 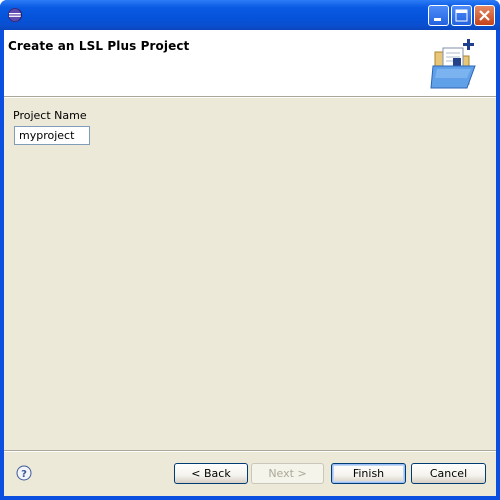 I want to click on next-button: Next >, so click(x=287, y=473).